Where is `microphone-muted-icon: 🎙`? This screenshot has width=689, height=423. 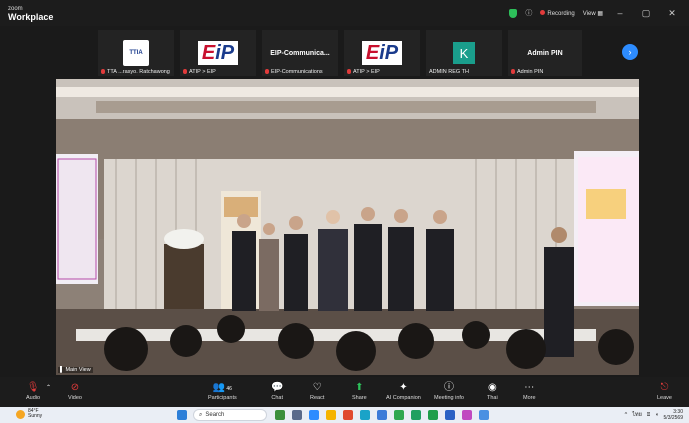
microphone-muted-icon: 🎙 is located at coordinates (33, 387).